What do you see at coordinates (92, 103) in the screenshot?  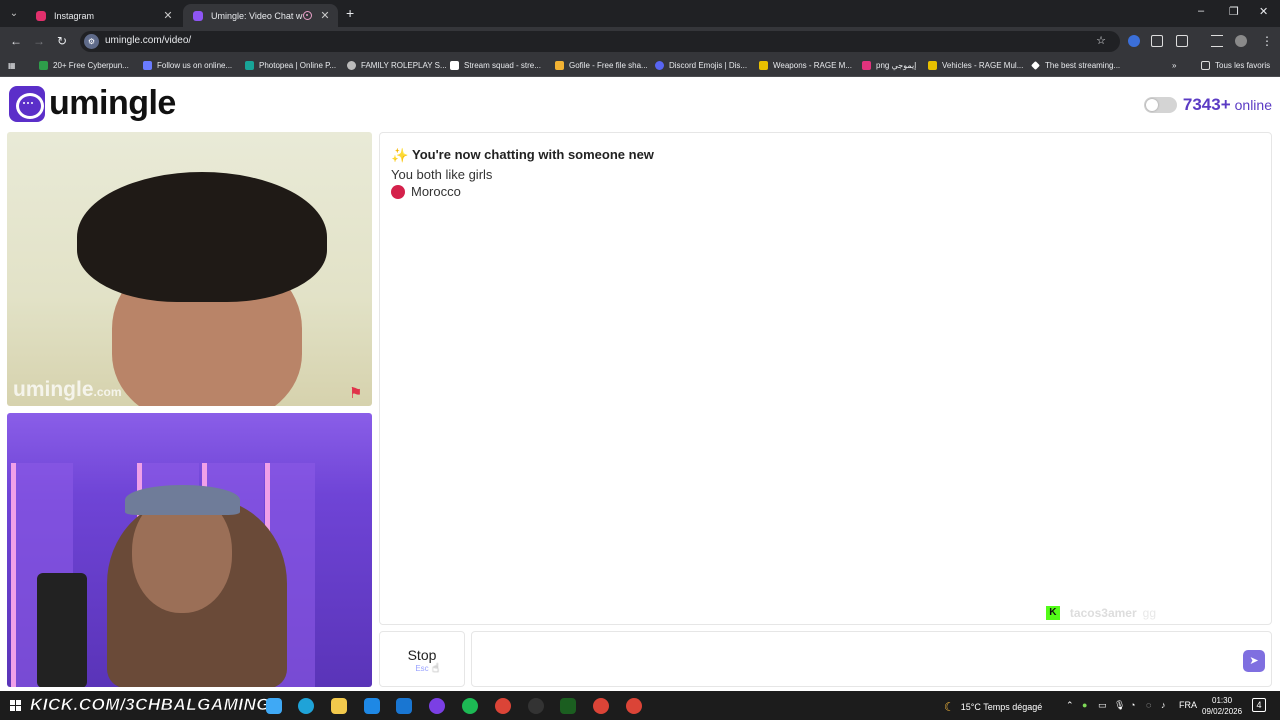 I see `umingle-logo: umingle` at bounding box center [92, 103].